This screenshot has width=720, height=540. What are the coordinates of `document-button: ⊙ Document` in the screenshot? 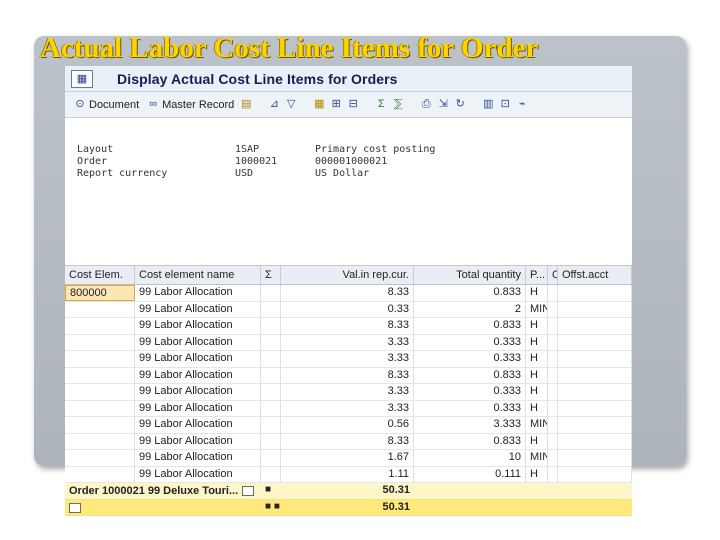 It's located at (106, 105).